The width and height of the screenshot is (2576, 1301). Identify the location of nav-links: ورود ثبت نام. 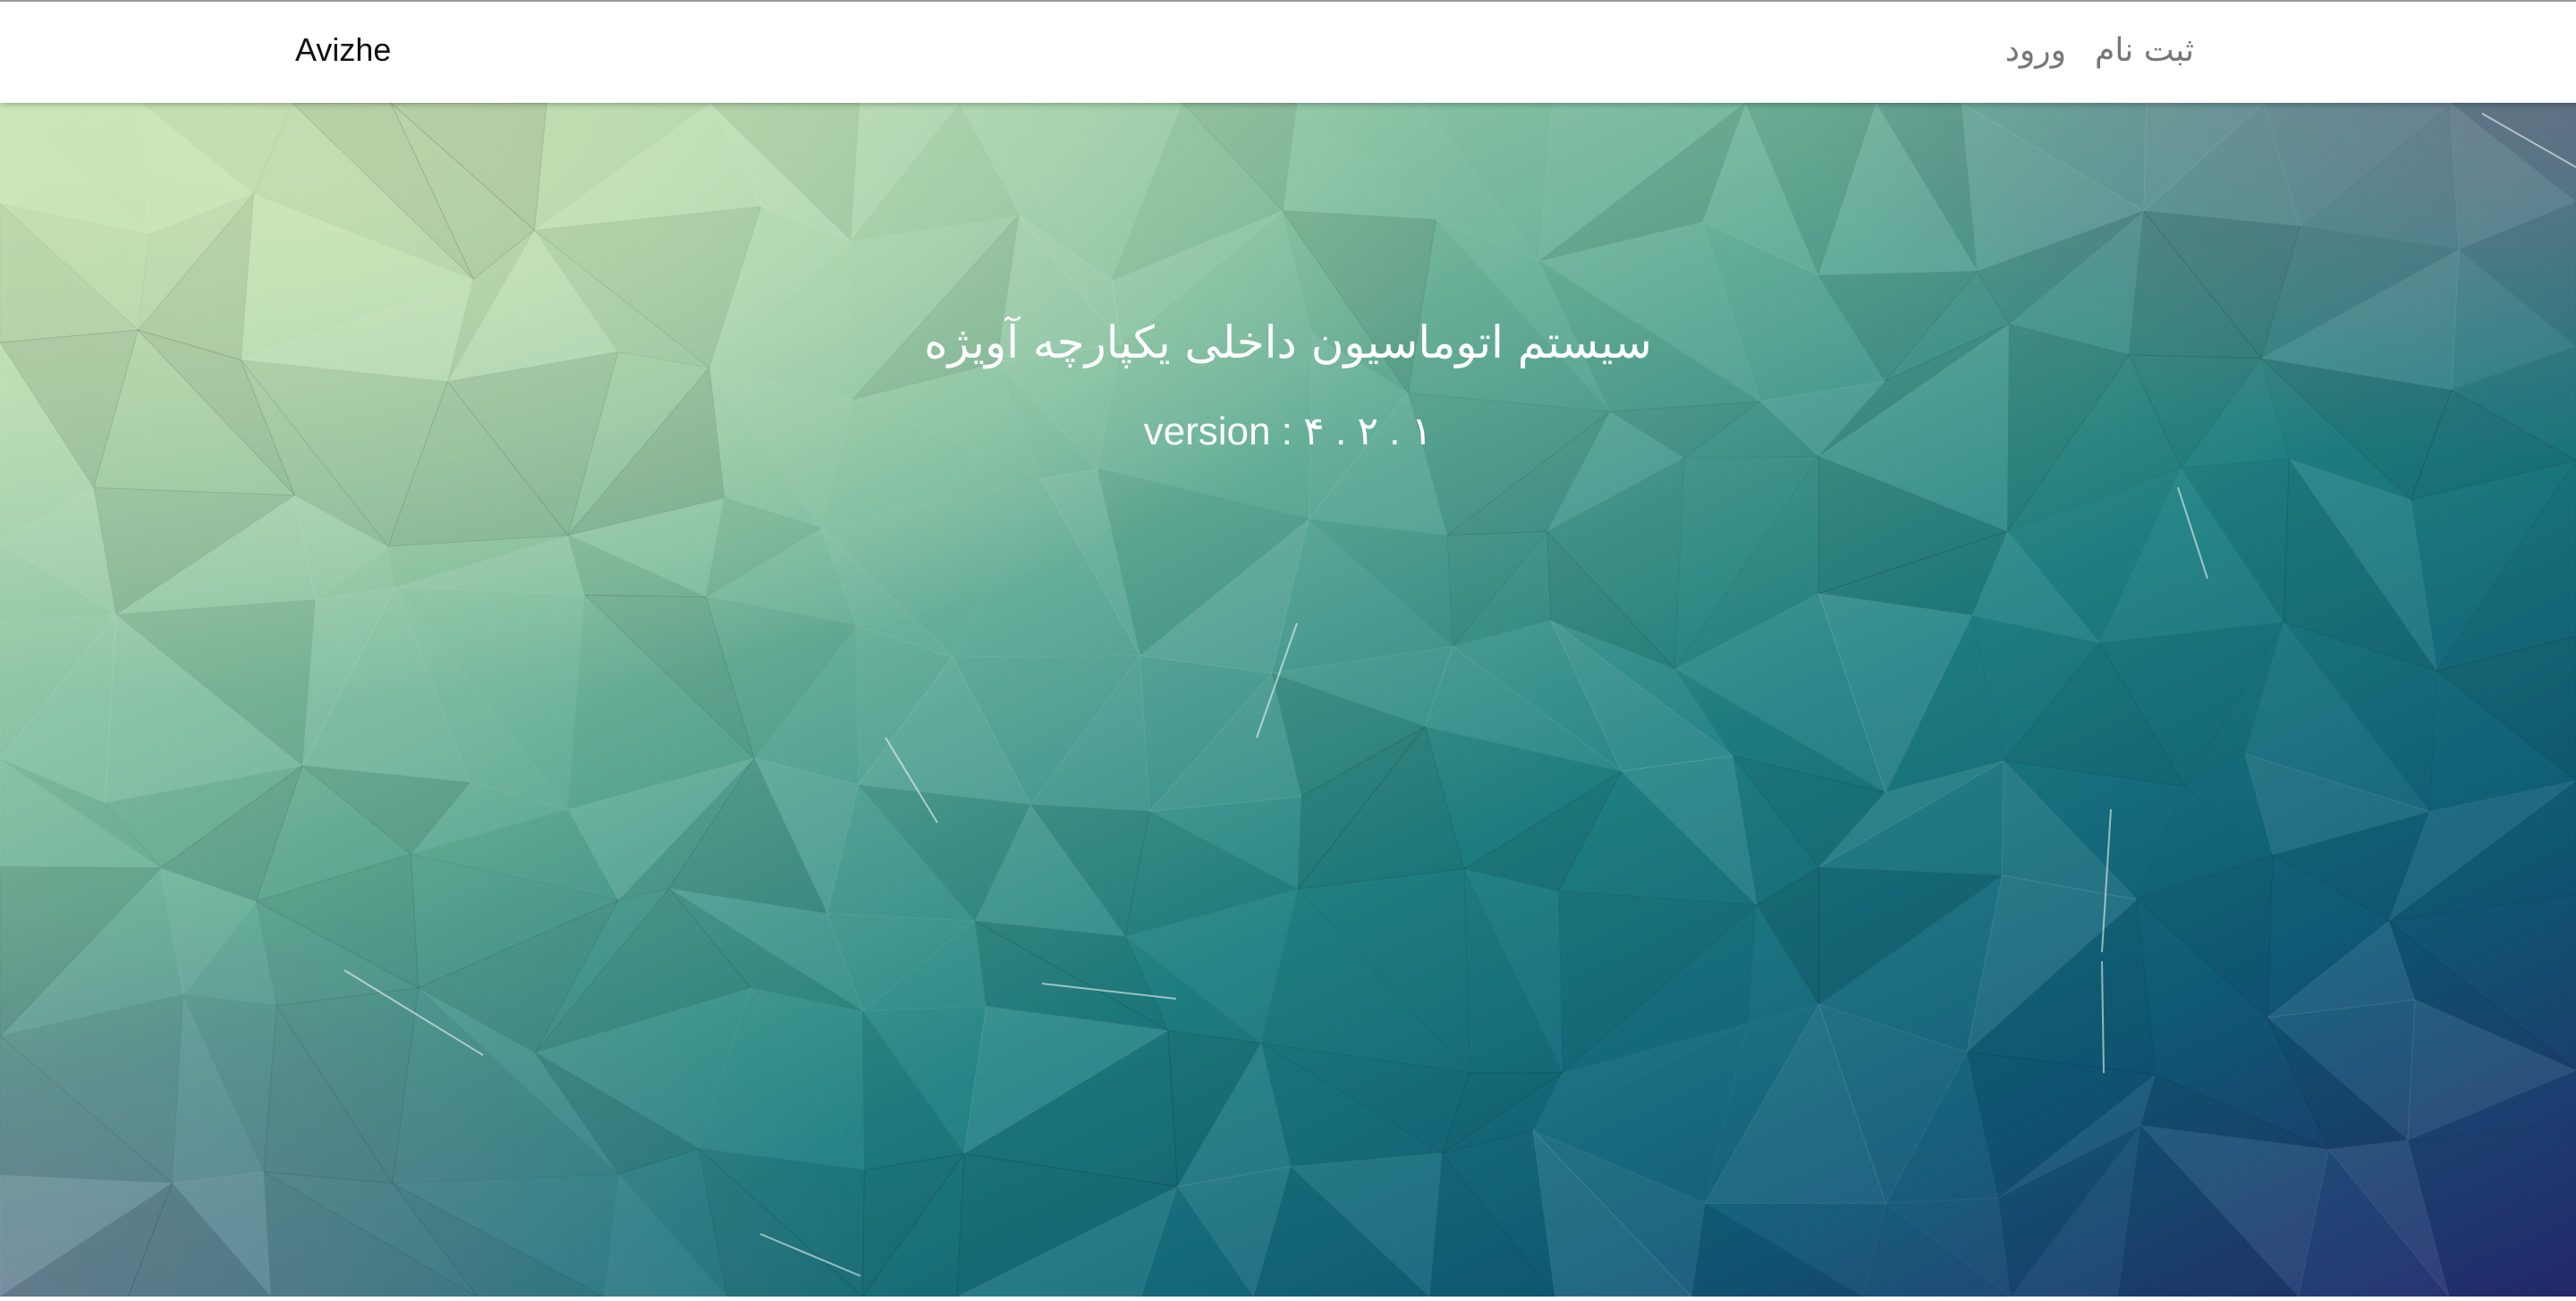
(2099, 51).